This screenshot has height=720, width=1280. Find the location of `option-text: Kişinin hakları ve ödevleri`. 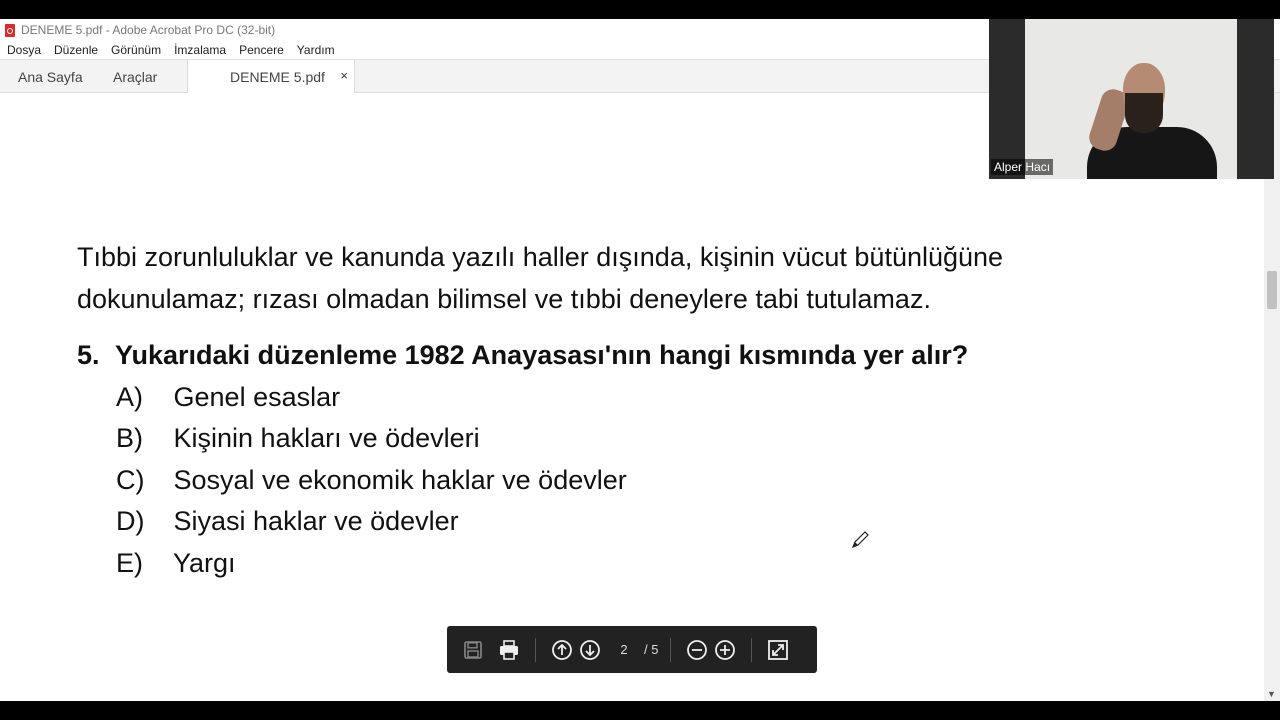

option-text: Kişinin hakları ve ödevleri is located at coordinates (326, 438).